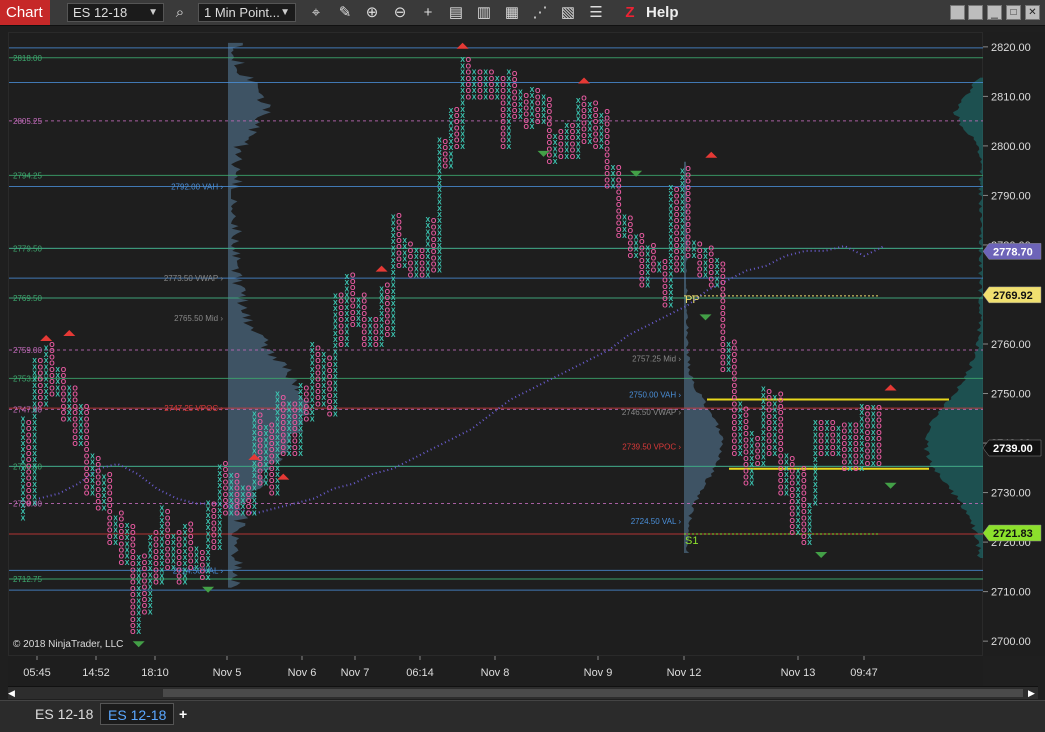 The image size is (1045, 732). I want to click on instrument-selector: ES 12-18 ▼, so click(115, 12).